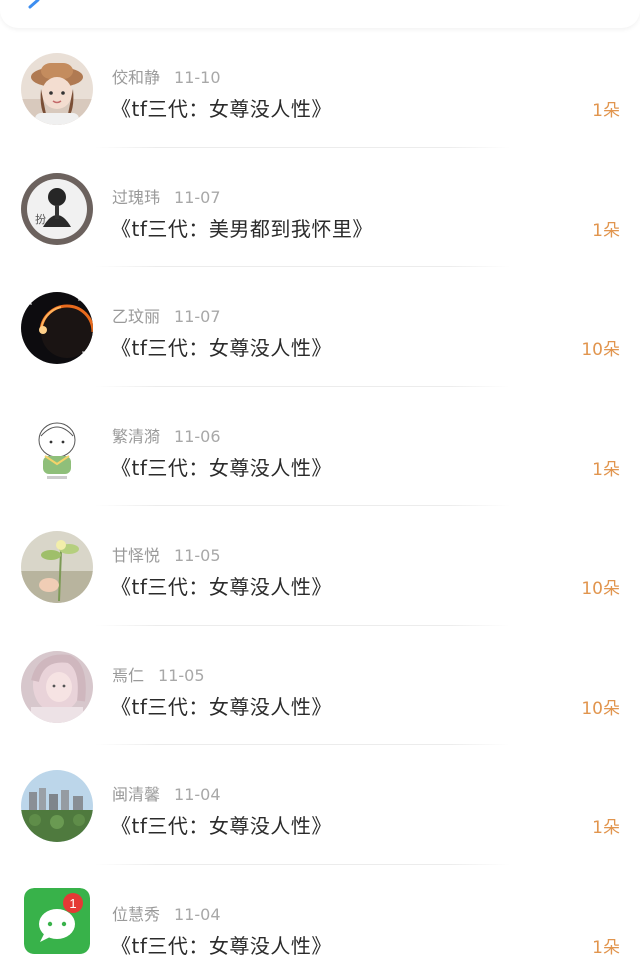 This screenshot has height=964, width=640. Describe the element at coordinates (40, 219) in the screenshot. I see `svg-text: 扮` at that location.